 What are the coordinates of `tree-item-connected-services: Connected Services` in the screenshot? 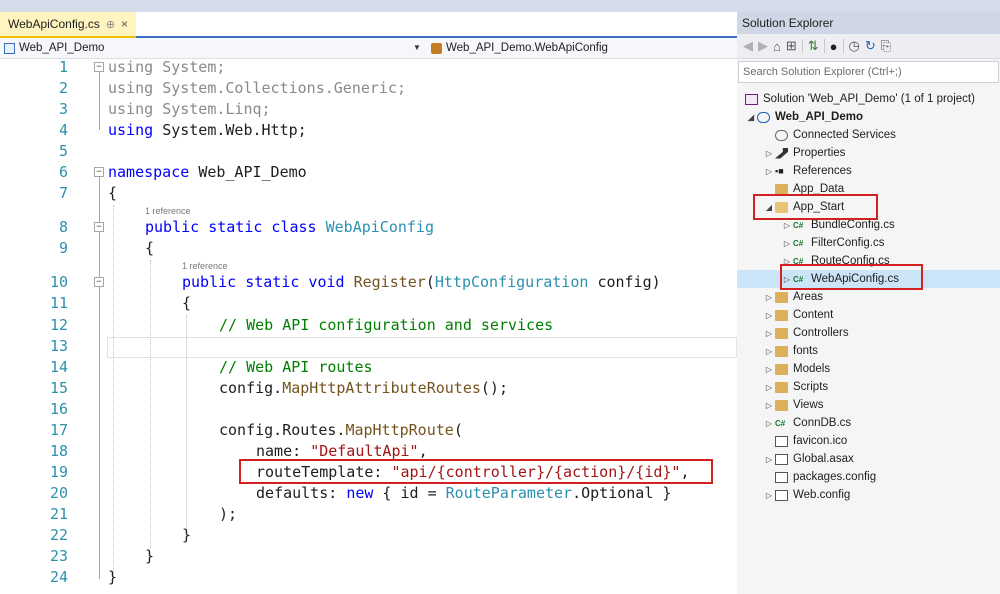 It's located at (835, 135).